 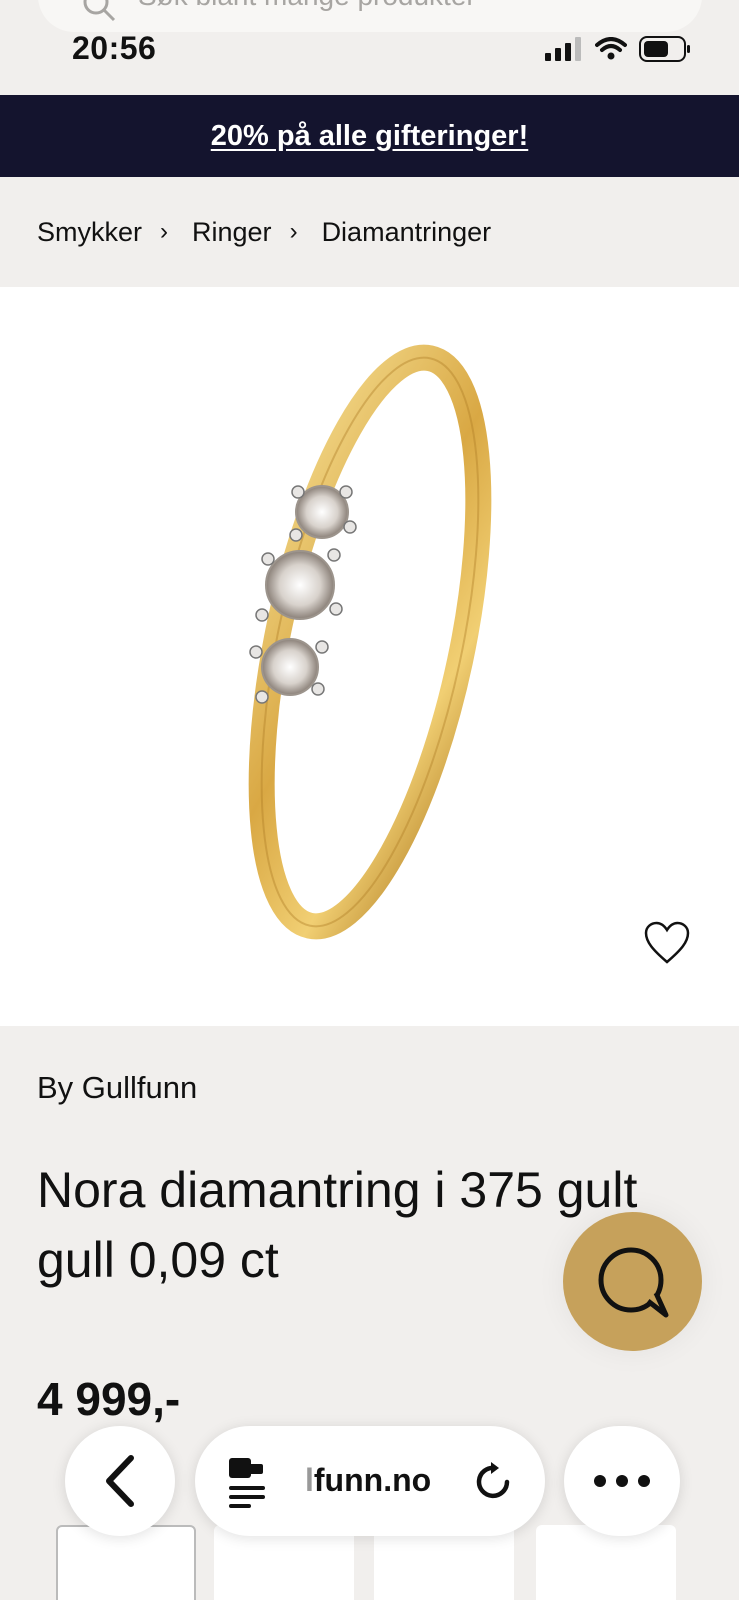 I want to click on status-icons, so click(x=618, y=49).